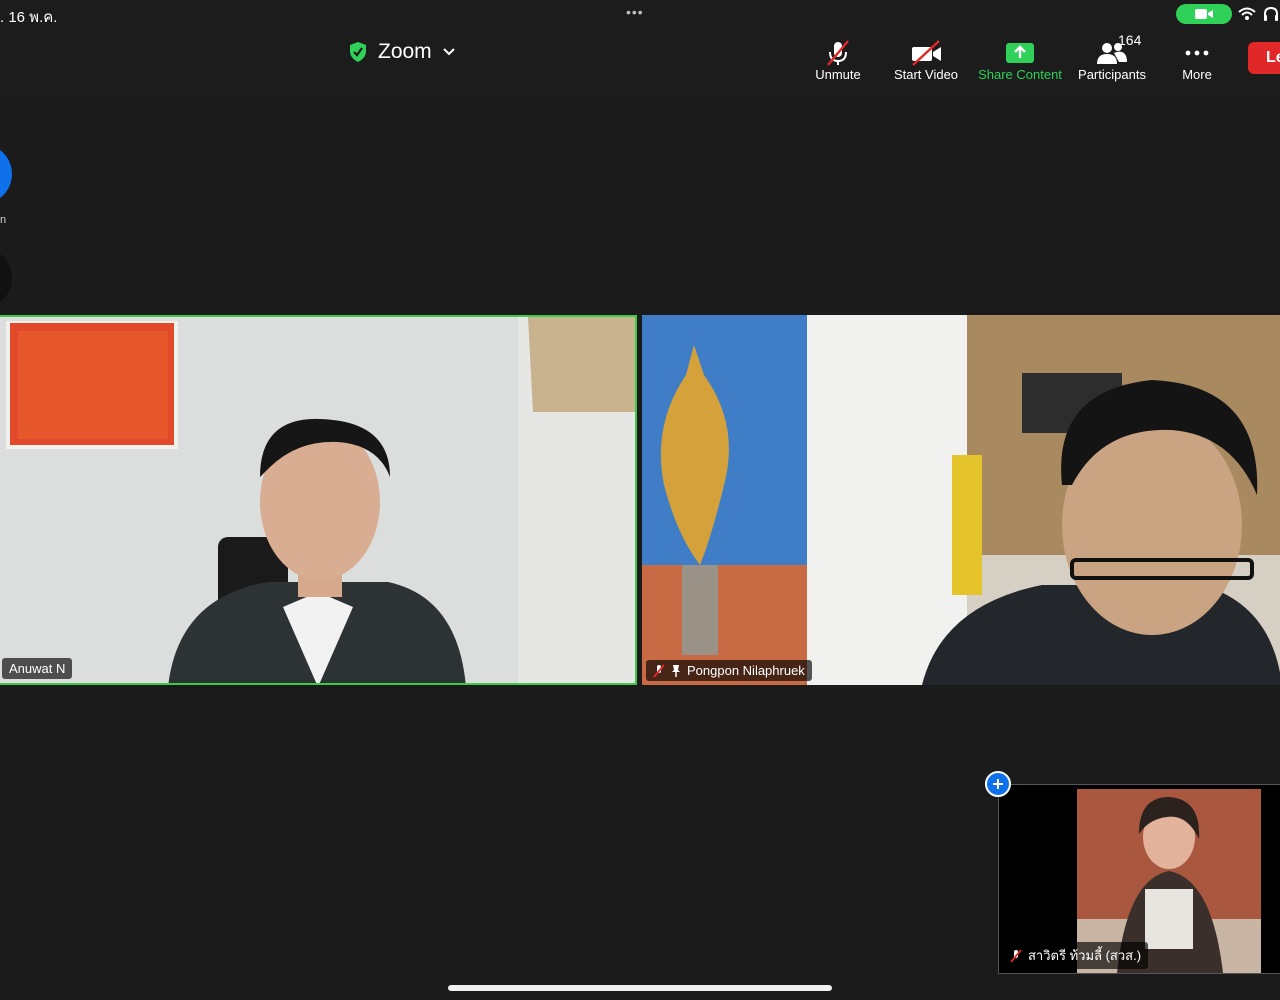 The width and height of the screenshot is (1280, 1000). Describe the element at coordinates (635, 12) in the screenshot. I see `multitask-dots: •••` at that location.